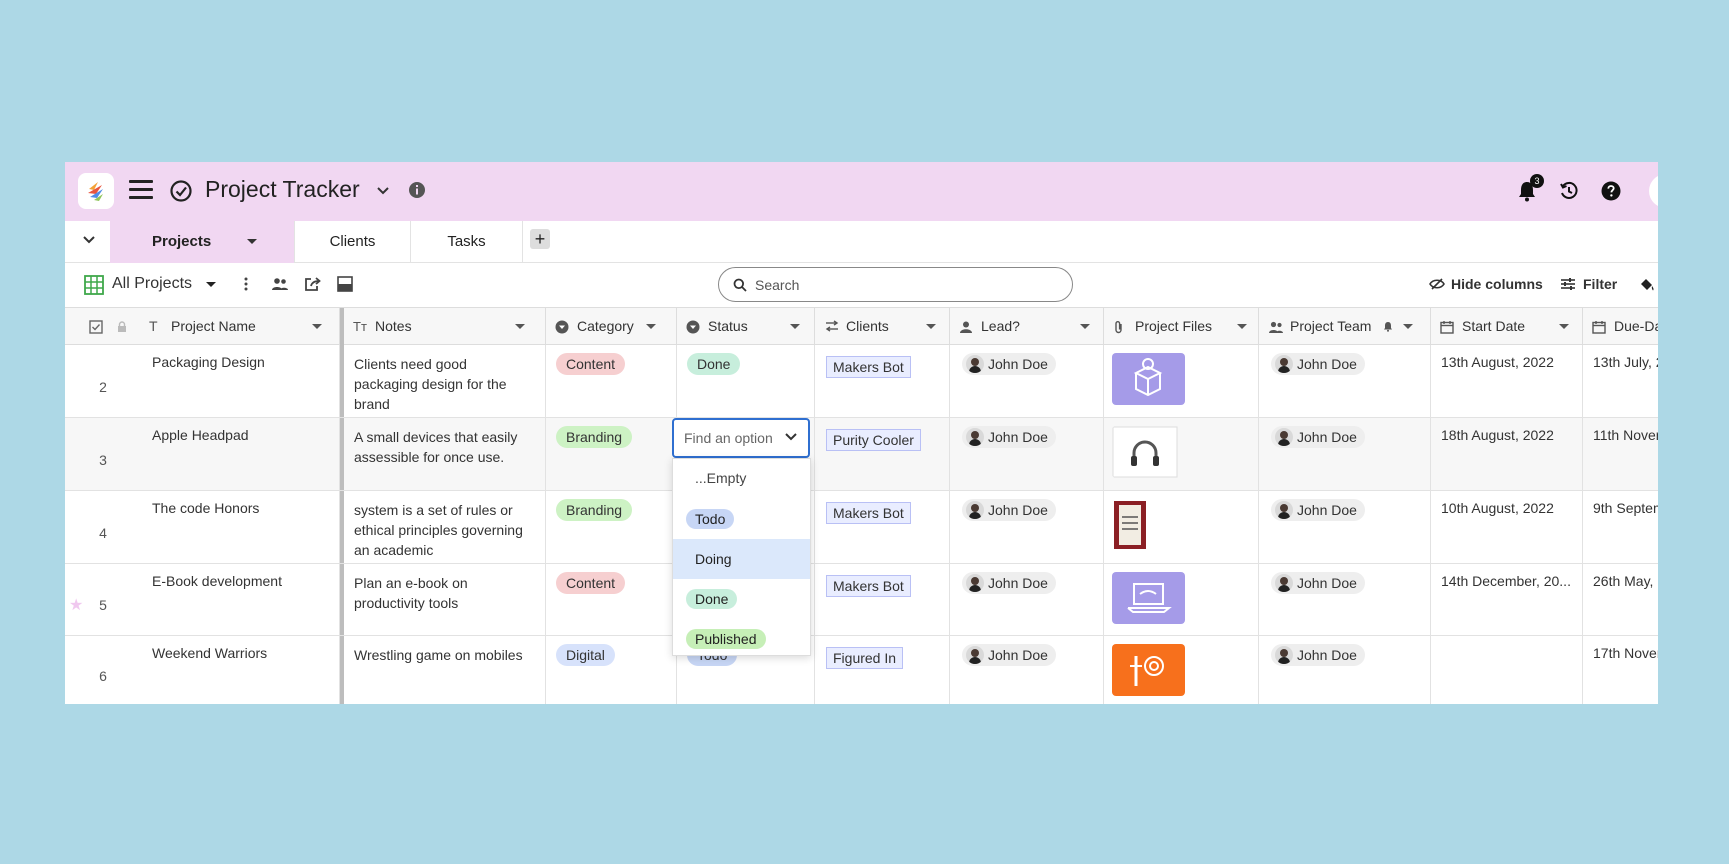 The width and height of the screenshot is (1729, 864). What do you see at coordinates (611, 326) in the screenshot?
I see `column-header-category: Category` at bounding box center [611, 326].